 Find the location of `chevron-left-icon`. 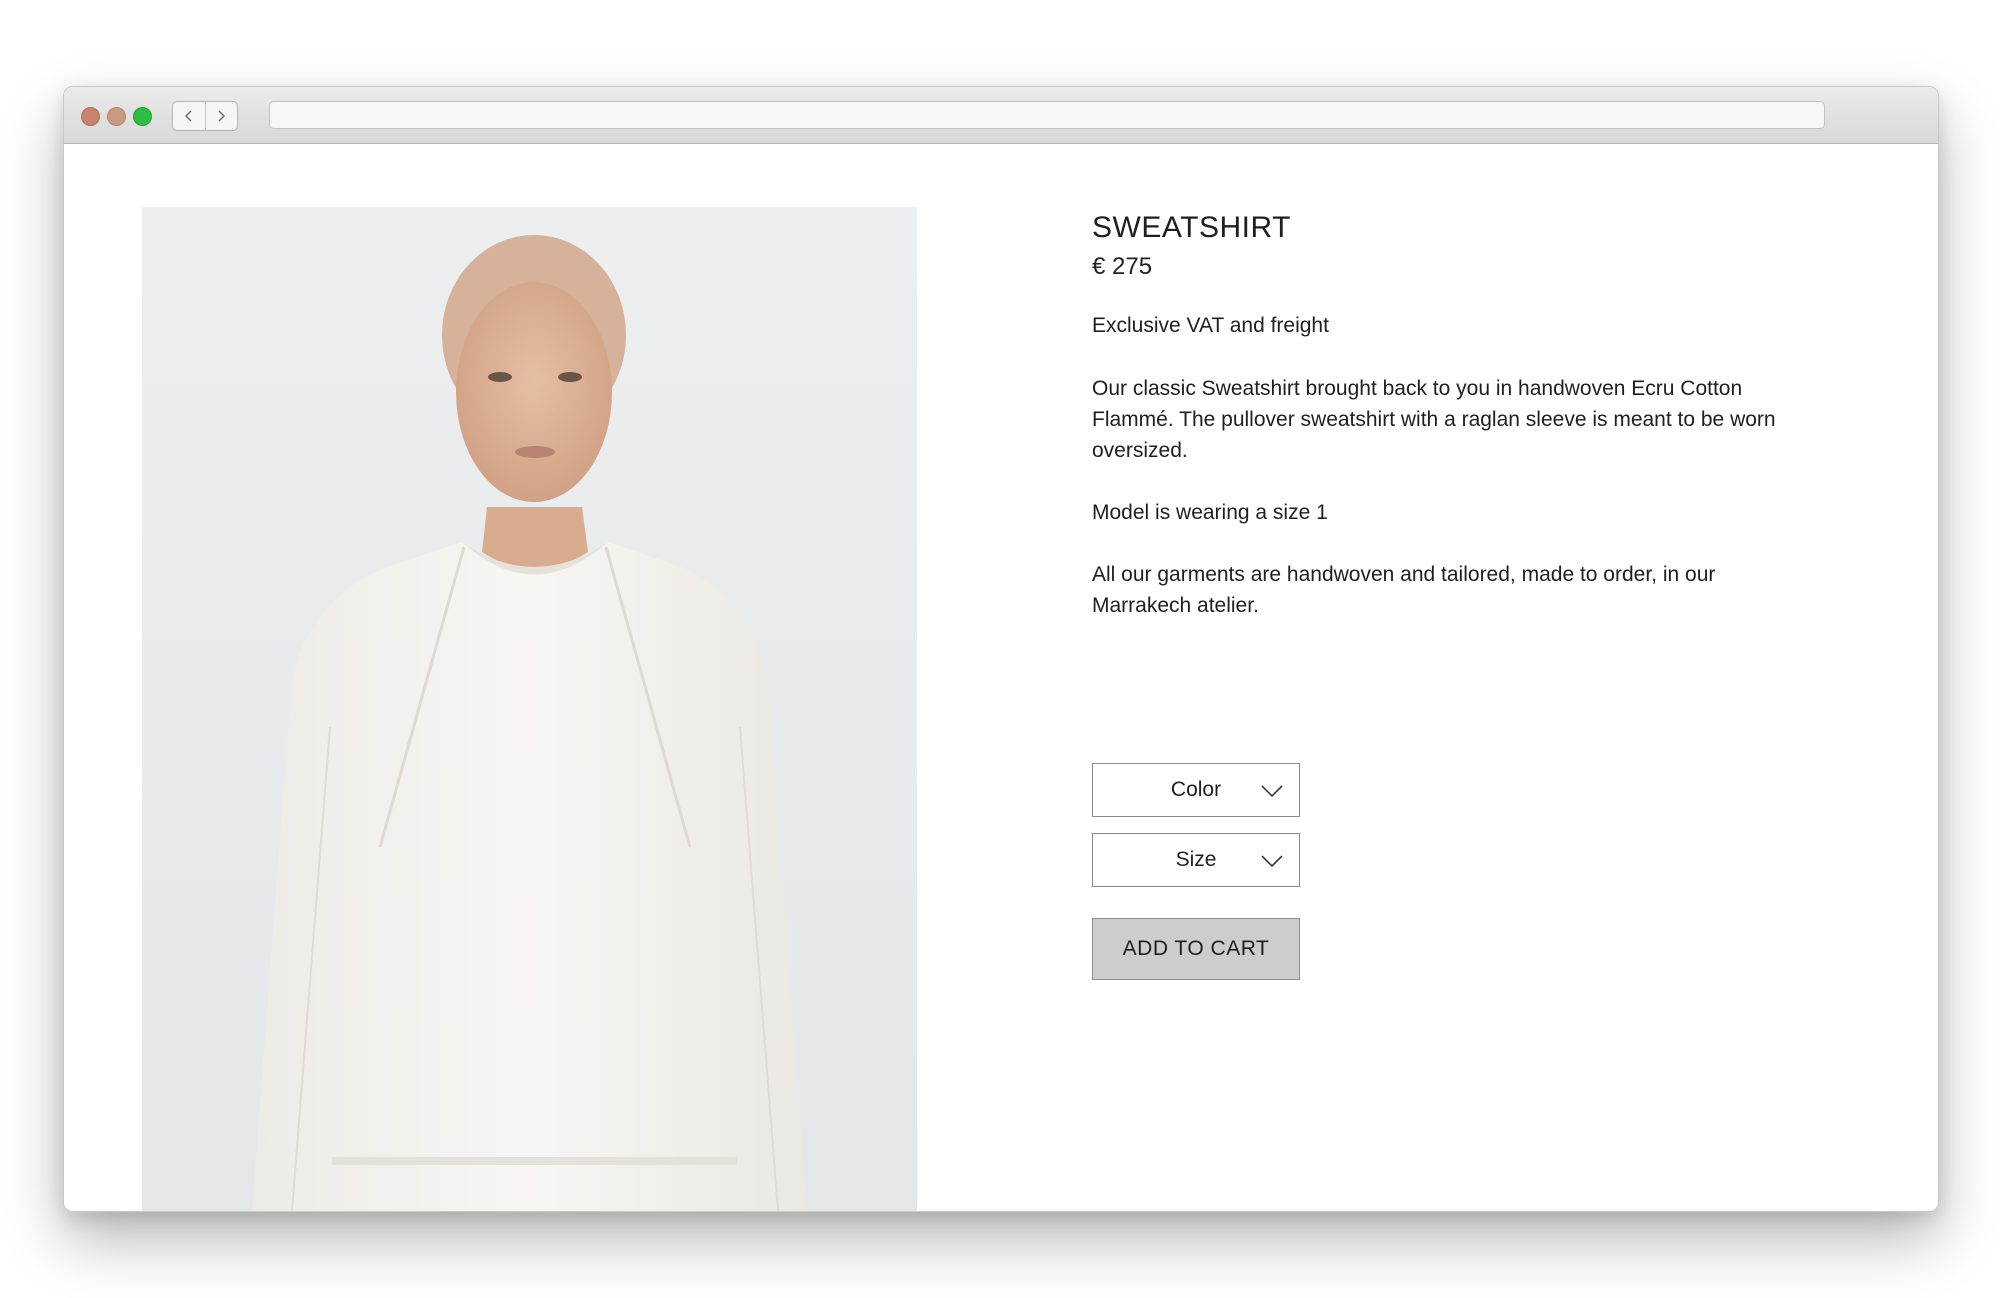

chevron-left-icon is located at coordinates (188, 116).